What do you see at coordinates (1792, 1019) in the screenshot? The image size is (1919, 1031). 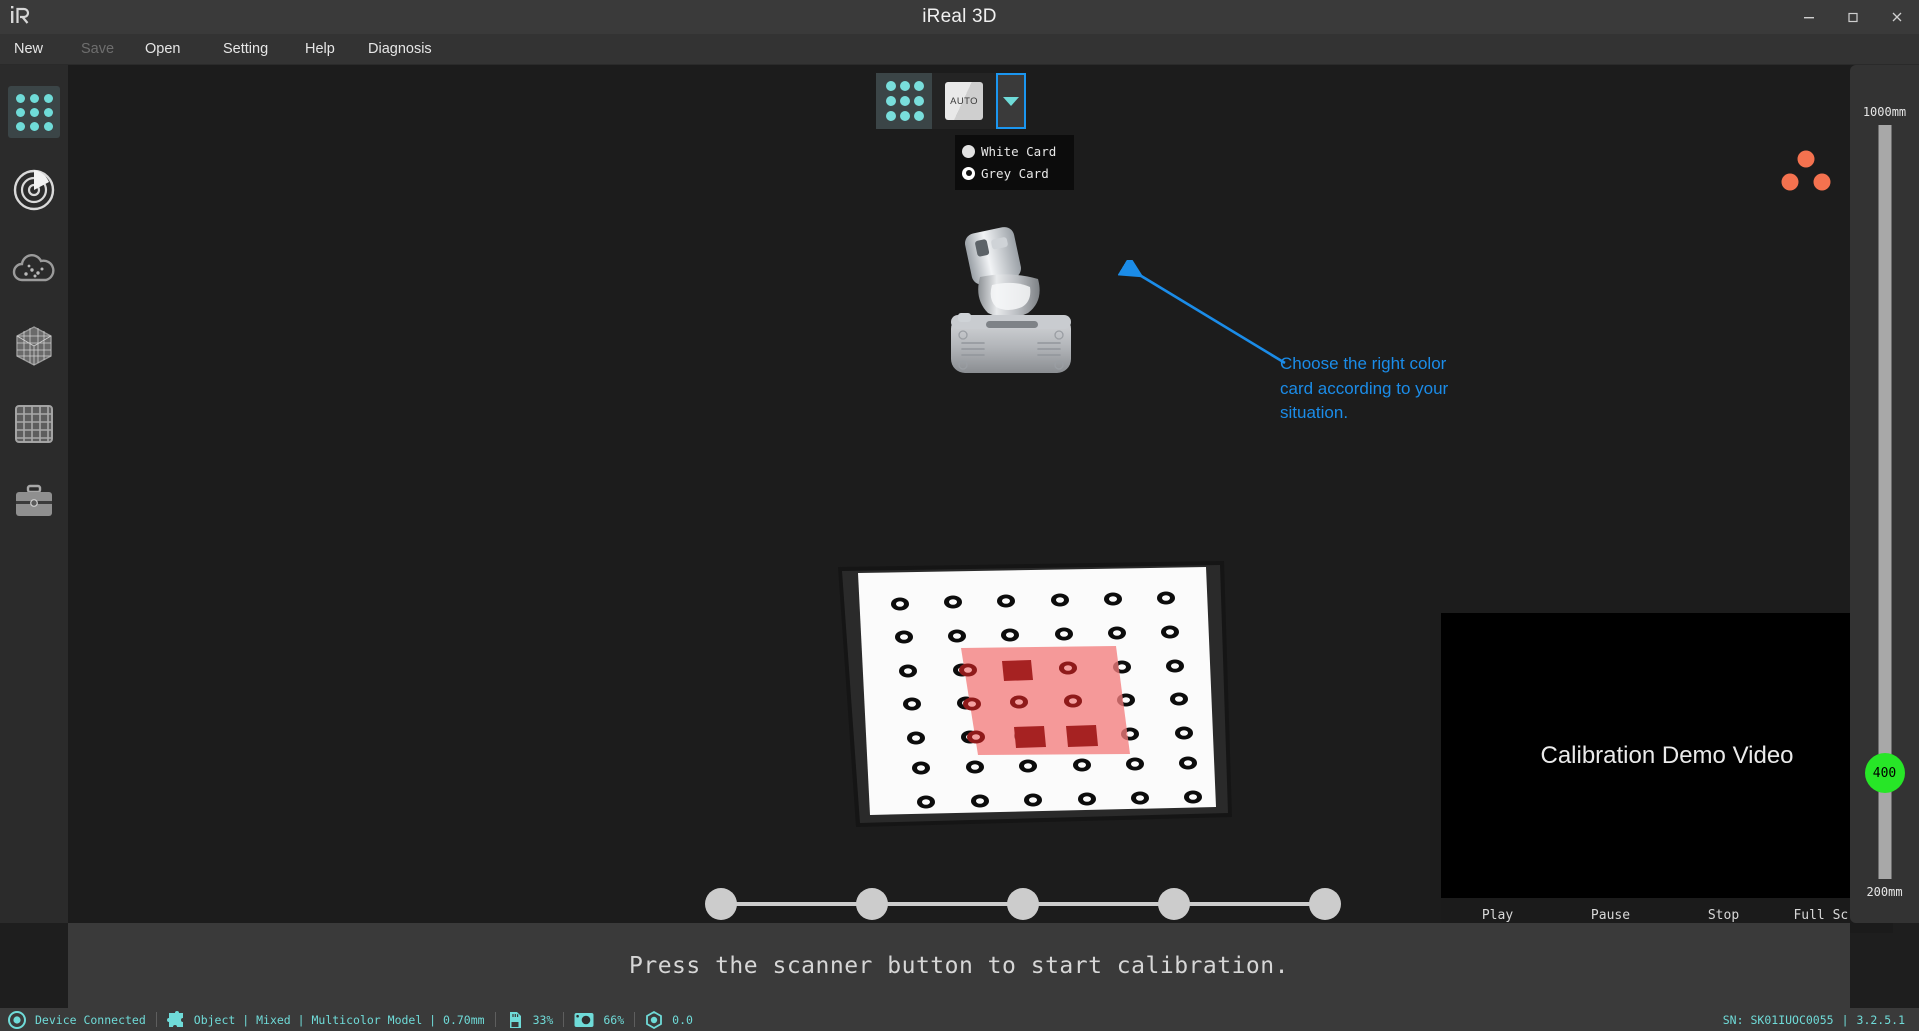 I see `serial-value: SK01IUOC0055` at bounding box center [1792, 1019].